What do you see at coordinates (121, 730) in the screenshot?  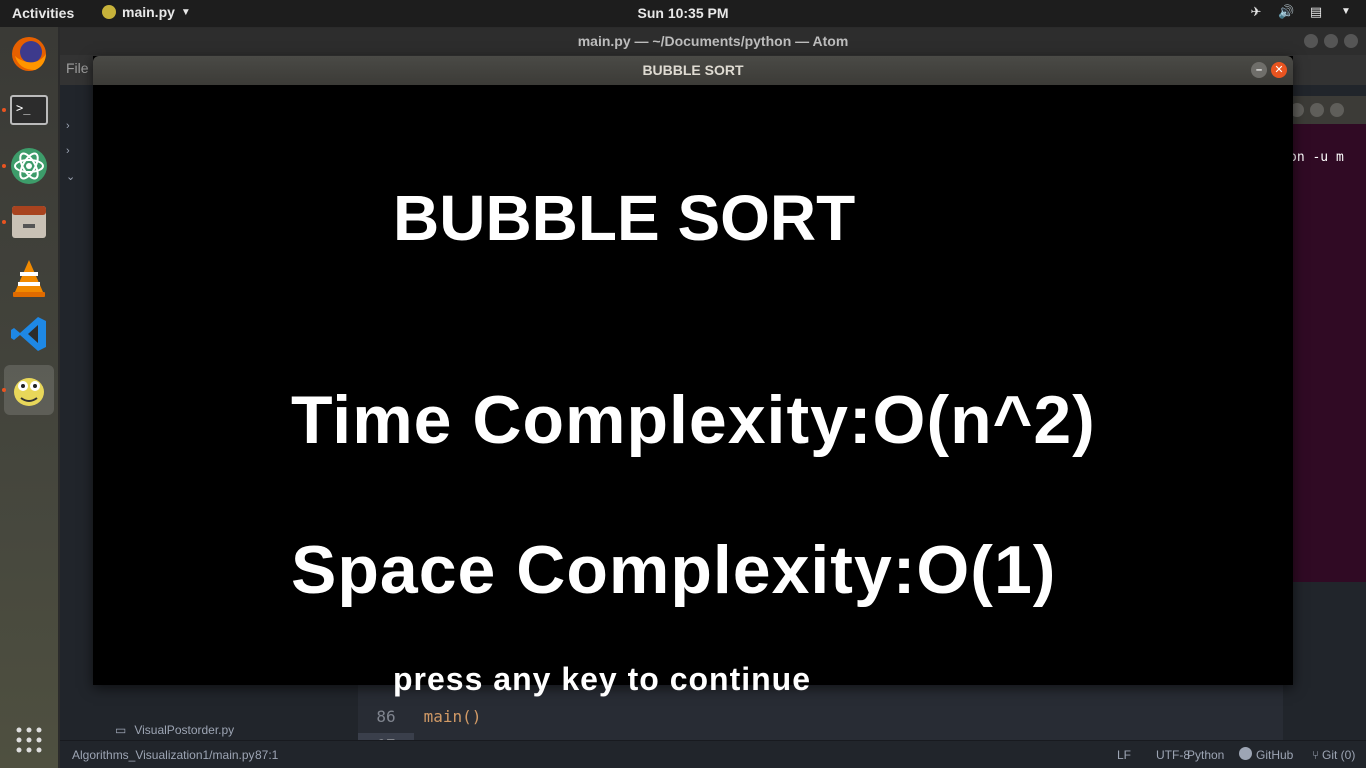 I see `file-icon: ▭` at bounding box center [121, 730].